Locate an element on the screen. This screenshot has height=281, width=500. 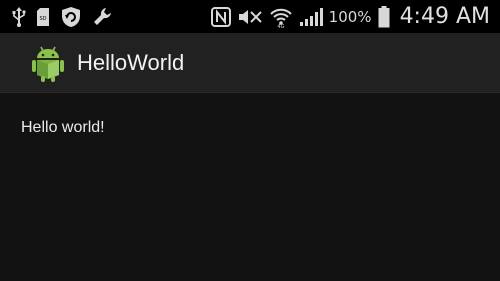
app-title: HelloWorld is located at coordinates (131, 62).